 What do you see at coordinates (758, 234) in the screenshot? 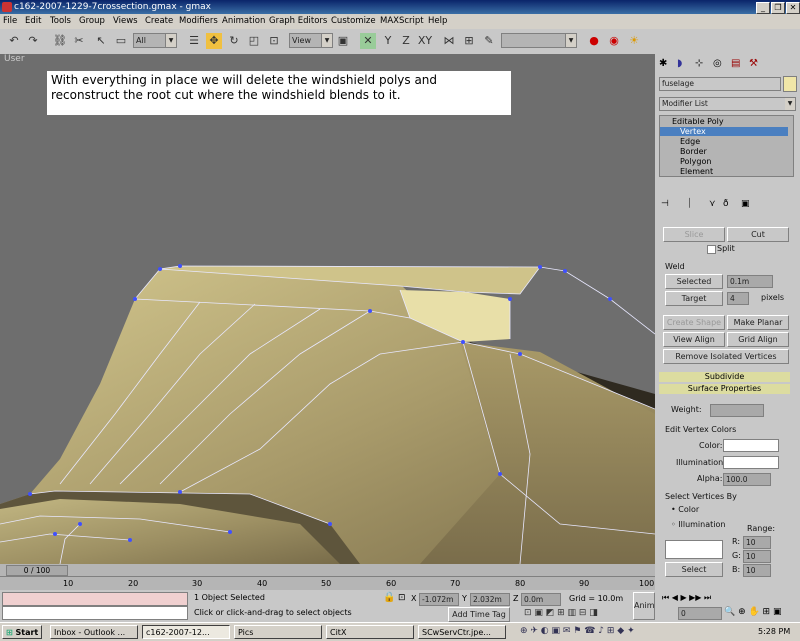
I see `cut-button: Cut` at bounding box center [758, 234].